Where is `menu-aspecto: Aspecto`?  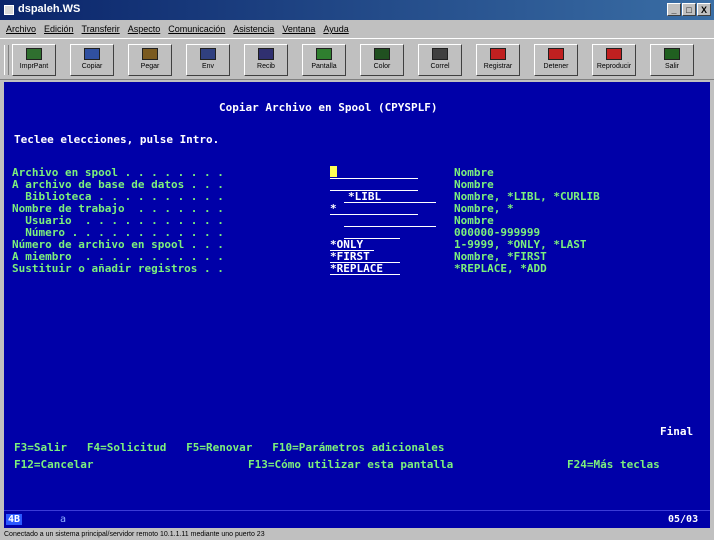
menu-aspecto: Aspecto is located at coordinates (144, 29).